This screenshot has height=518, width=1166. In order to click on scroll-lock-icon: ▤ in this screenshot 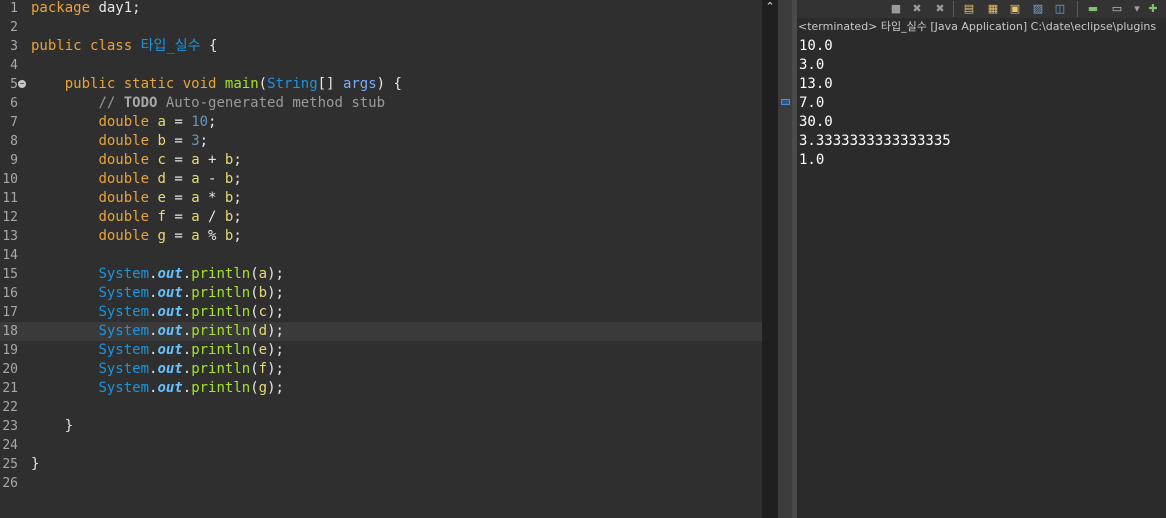, I will do `click(969, 9)`.